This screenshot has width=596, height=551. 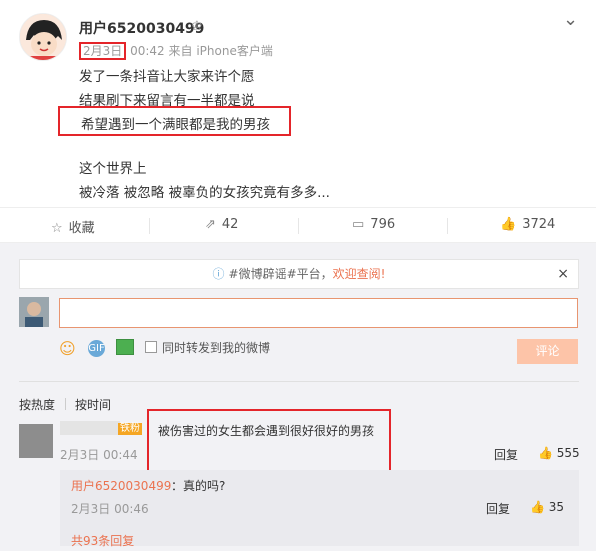 I want to click on notice-banner: ⓘ #微博辟谣#平台，欢迎查阅! ×, so click(x=299, y=274).